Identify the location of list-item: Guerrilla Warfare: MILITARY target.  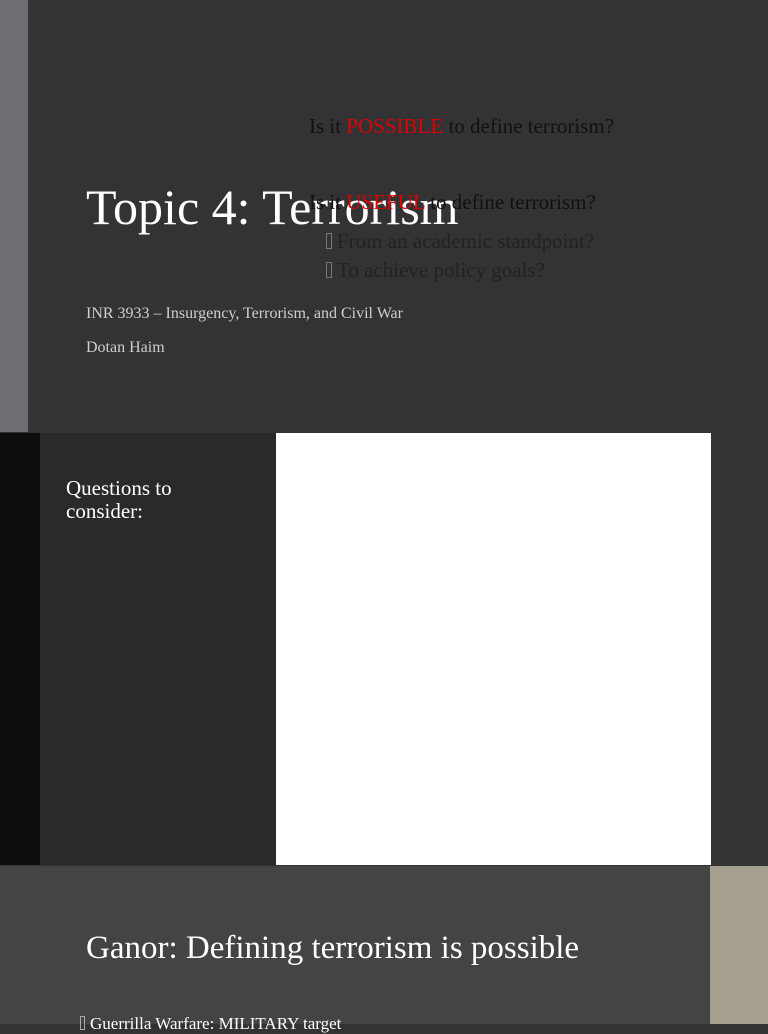
(210, 1024).